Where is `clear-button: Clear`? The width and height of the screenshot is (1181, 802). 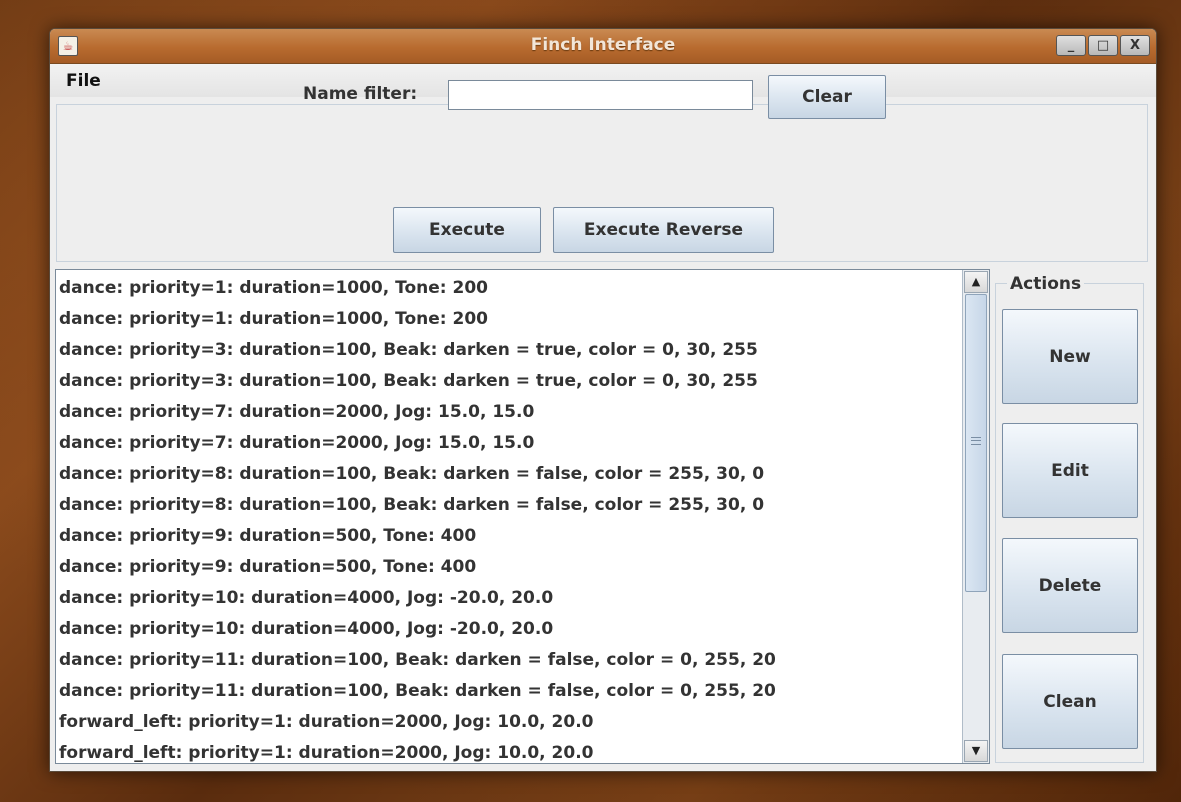 clear-button: Clear is located at coordinates (827, 97).